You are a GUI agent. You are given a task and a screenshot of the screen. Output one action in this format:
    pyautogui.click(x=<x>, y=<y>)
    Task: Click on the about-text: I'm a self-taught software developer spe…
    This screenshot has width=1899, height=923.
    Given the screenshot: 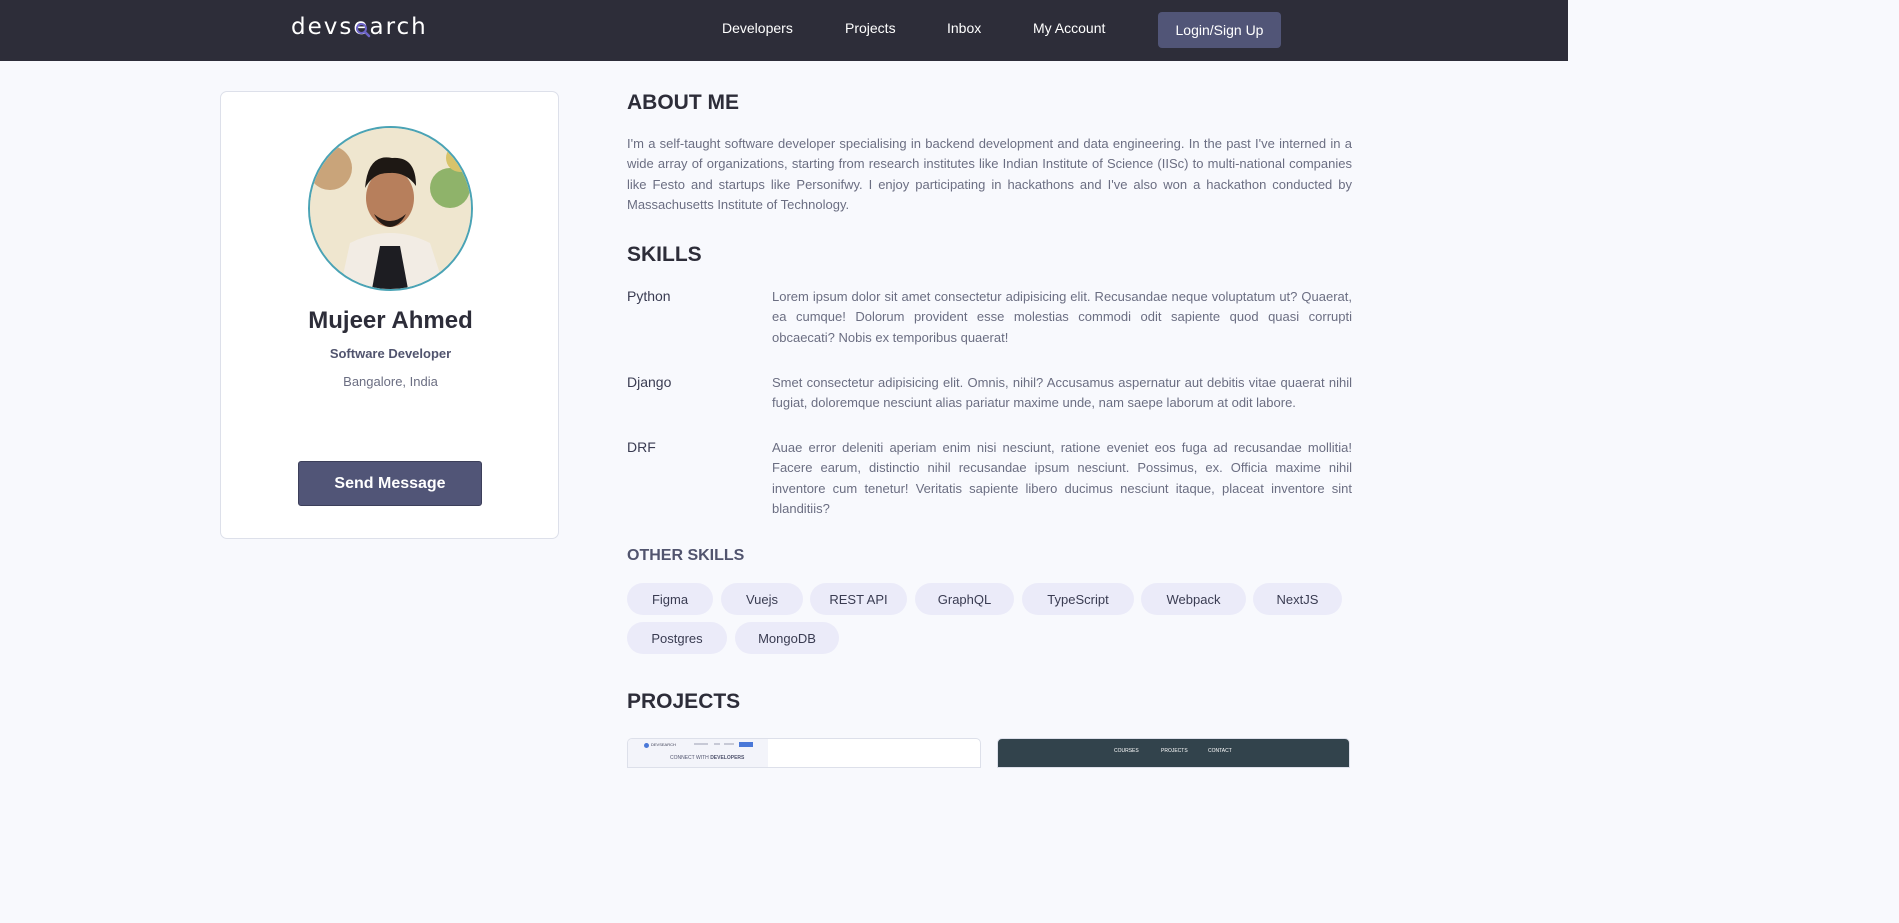 What is the action you would take?
    pyautogui.click(x=989, y=174)
    